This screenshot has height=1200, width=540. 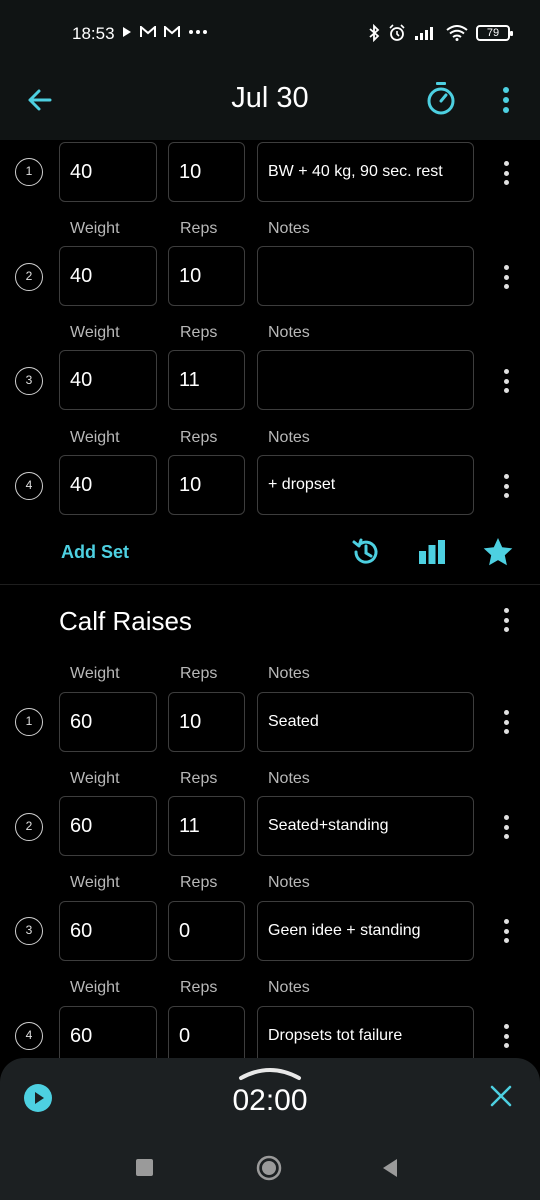 I want to click on system-navigation-bar, so click(x=270, y=1170).